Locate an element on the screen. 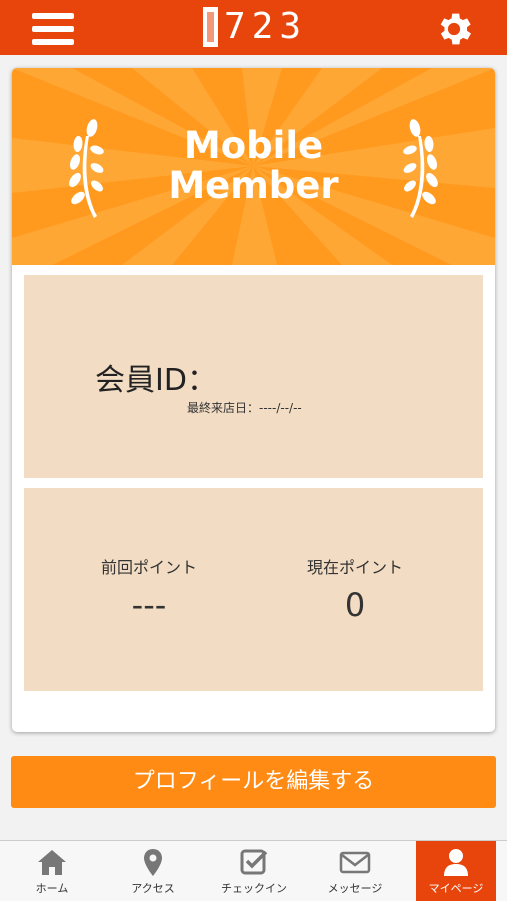  tab-access: アクセス is located at coordinates (153, 871).